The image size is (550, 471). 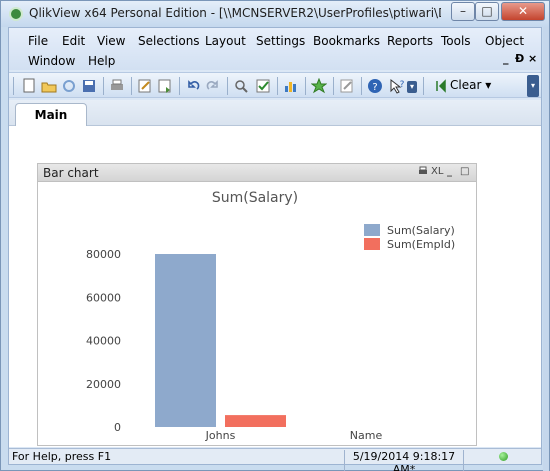 What do you see at coordinates (319, 85) in the screenshot?
I see `star-icon` at bounding box center [319, 85].